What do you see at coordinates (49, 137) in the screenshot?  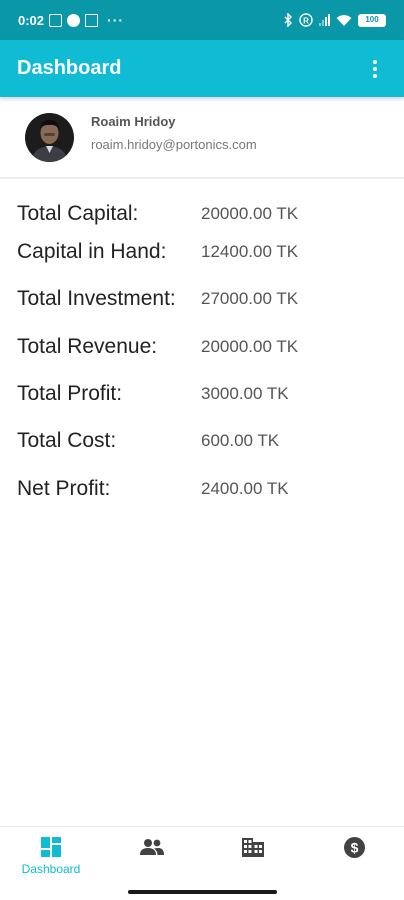 I see `avatar` at bounding box center [49, 137].